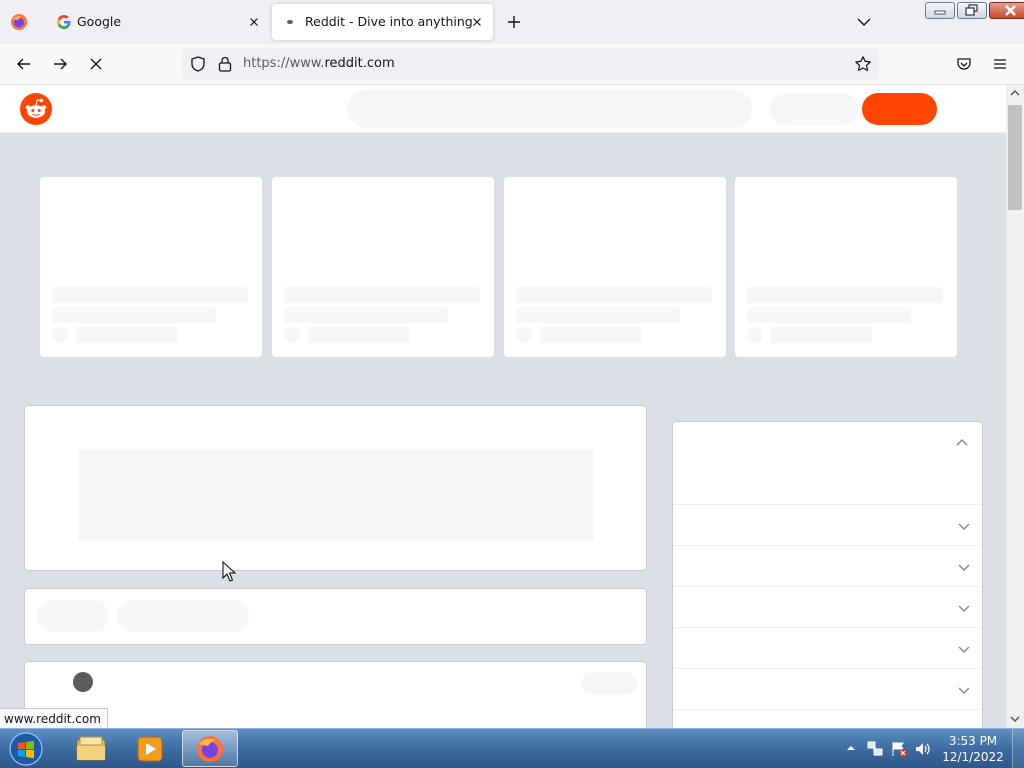 The height and width of the screenshot is (768, 1024). Describe the element at coordinates (609, 683) in the screenshot. I see `skeleton-button` at that location.